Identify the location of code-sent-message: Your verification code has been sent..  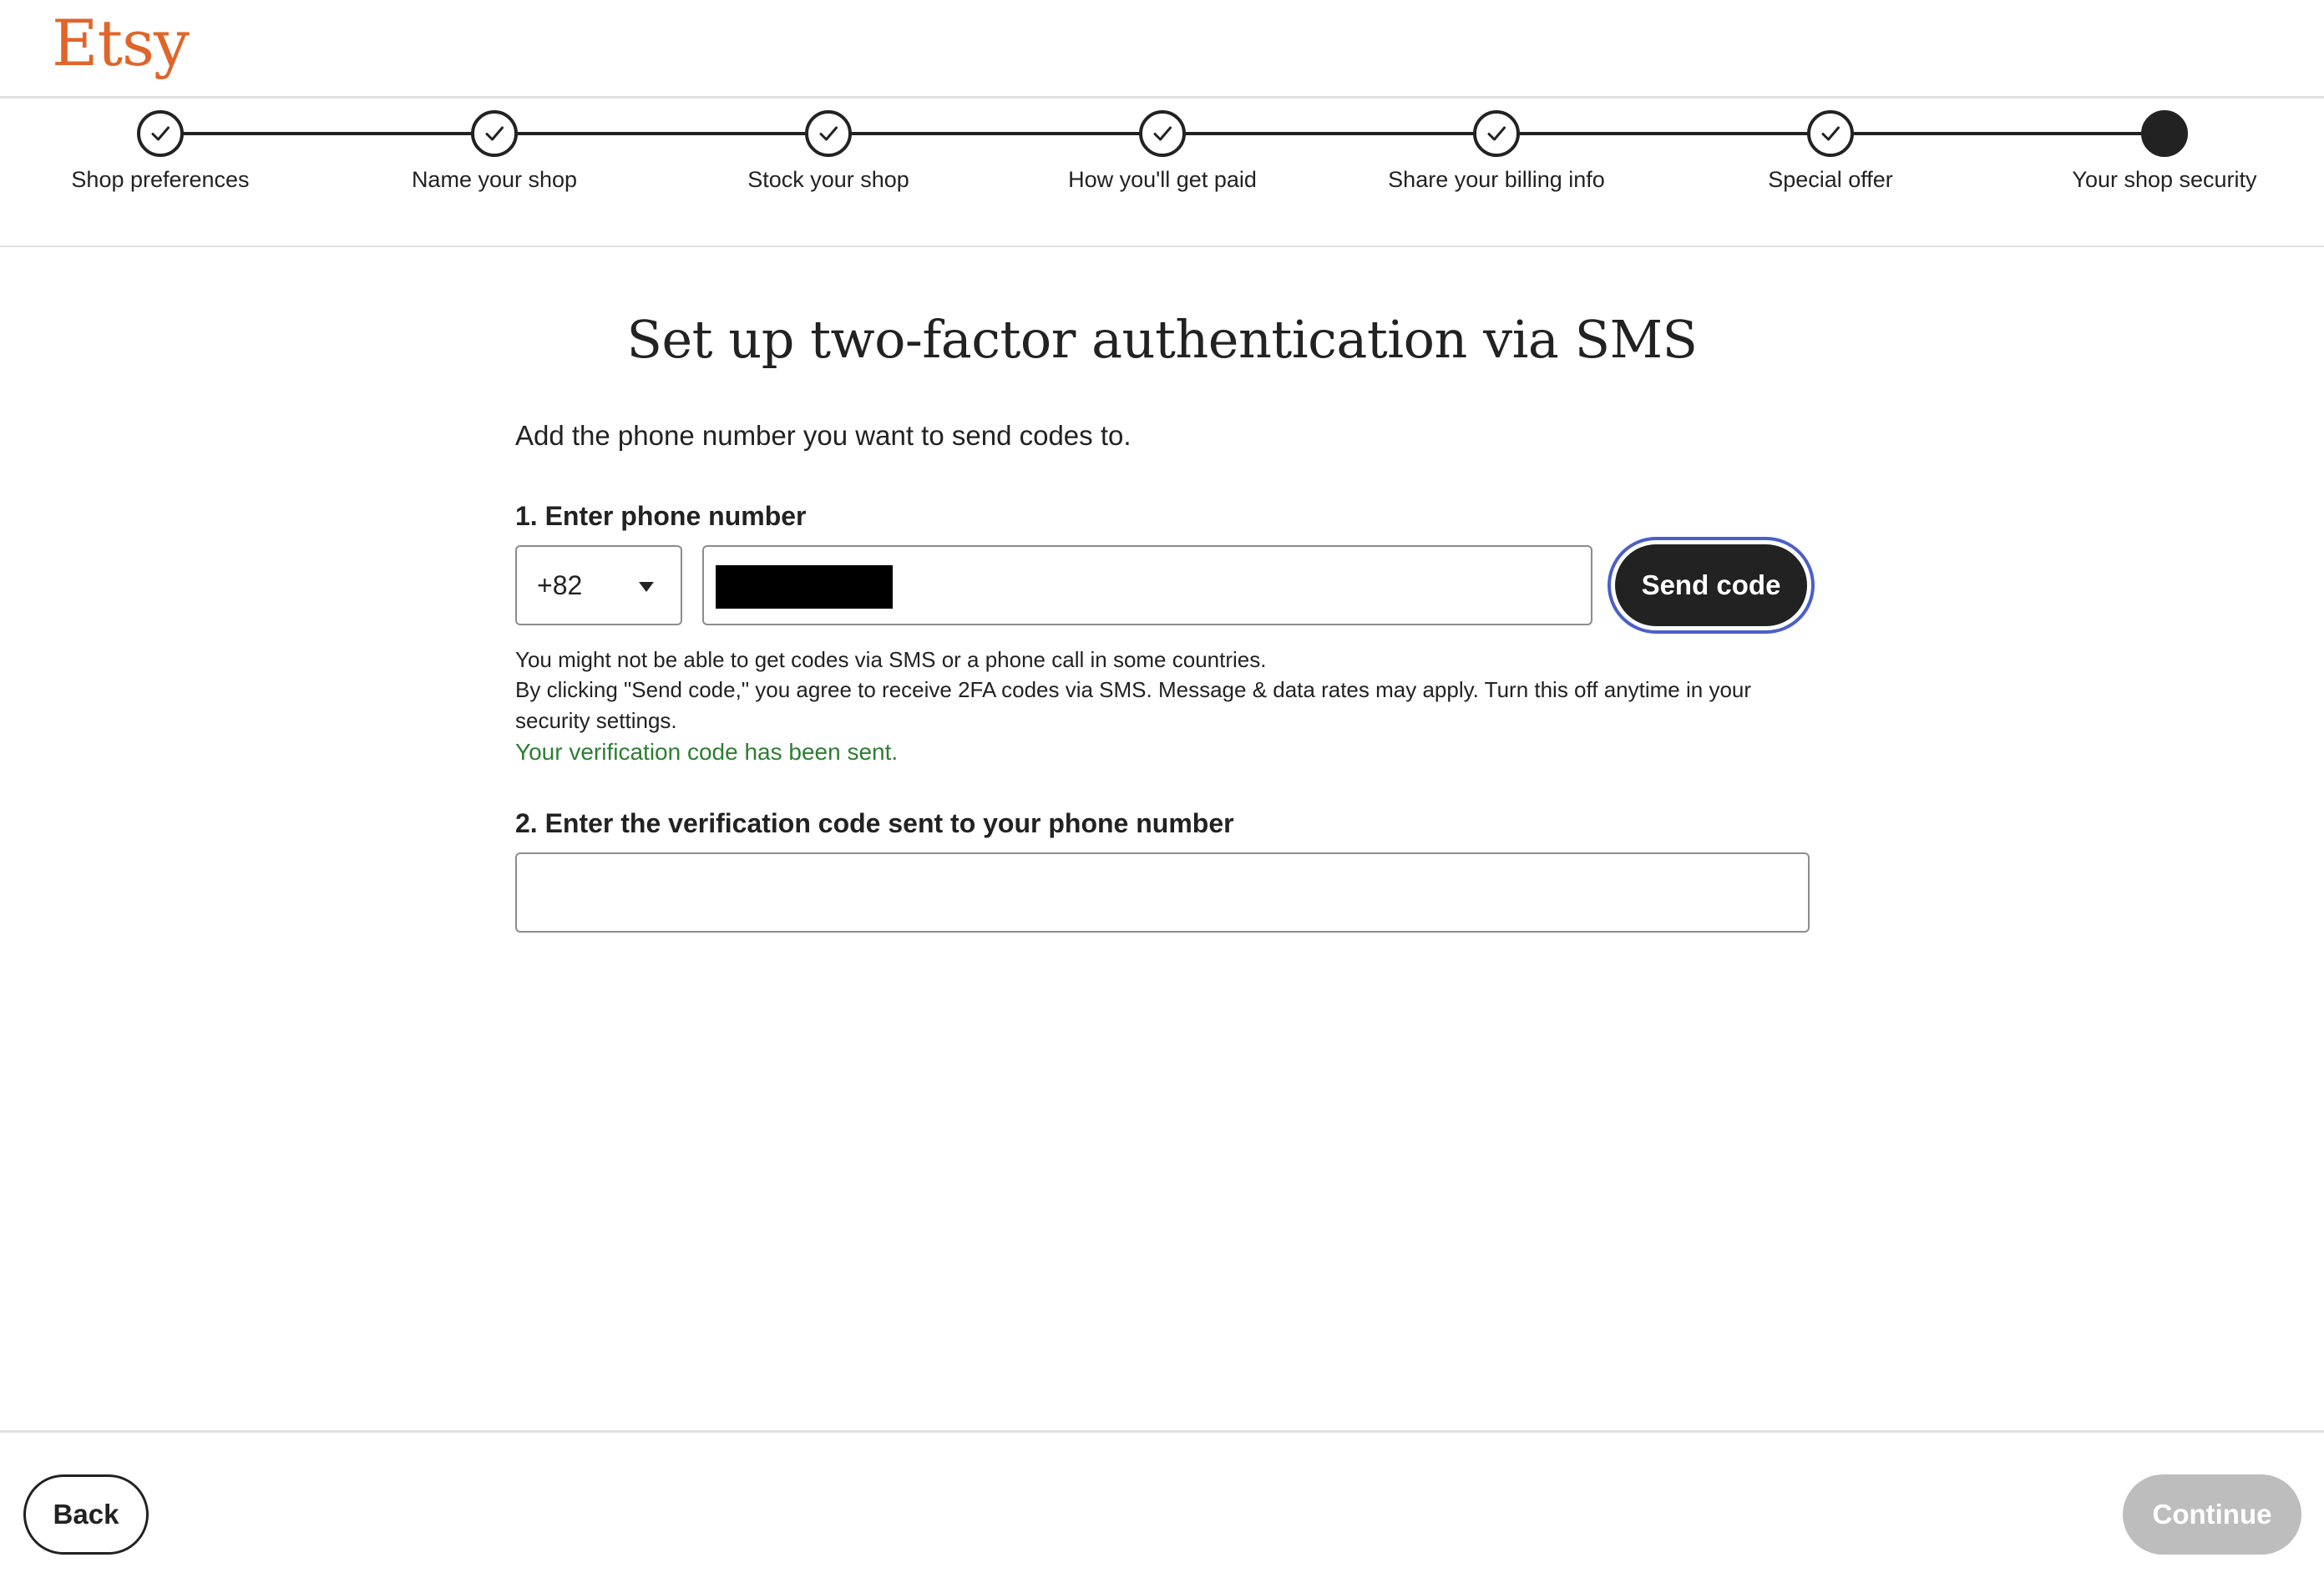
(707, 752).